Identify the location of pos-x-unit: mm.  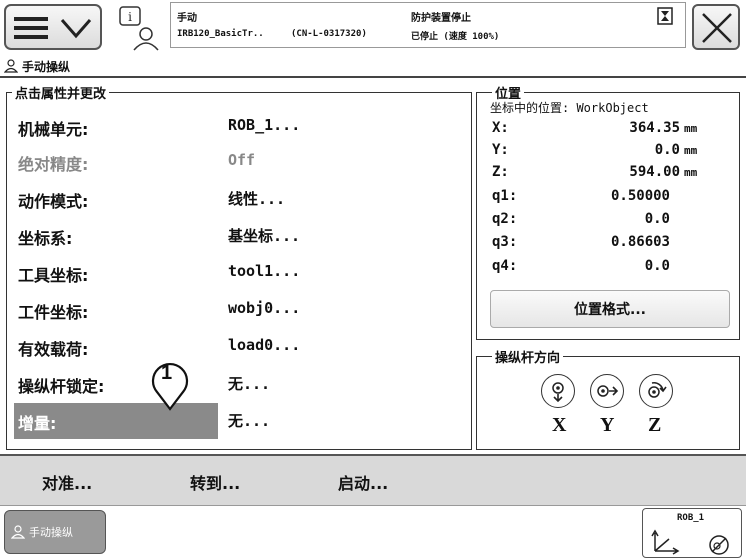
(691, 128).